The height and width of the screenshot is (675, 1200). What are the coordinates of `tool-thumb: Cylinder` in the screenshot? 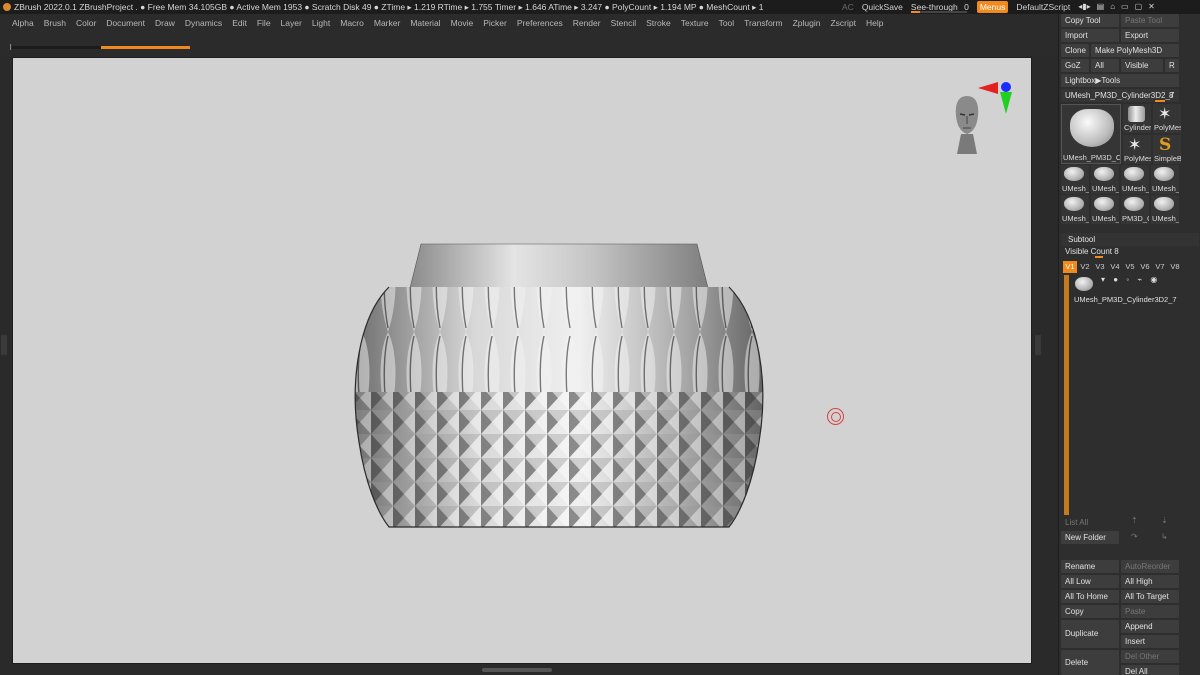 It's located at (1137, 118).